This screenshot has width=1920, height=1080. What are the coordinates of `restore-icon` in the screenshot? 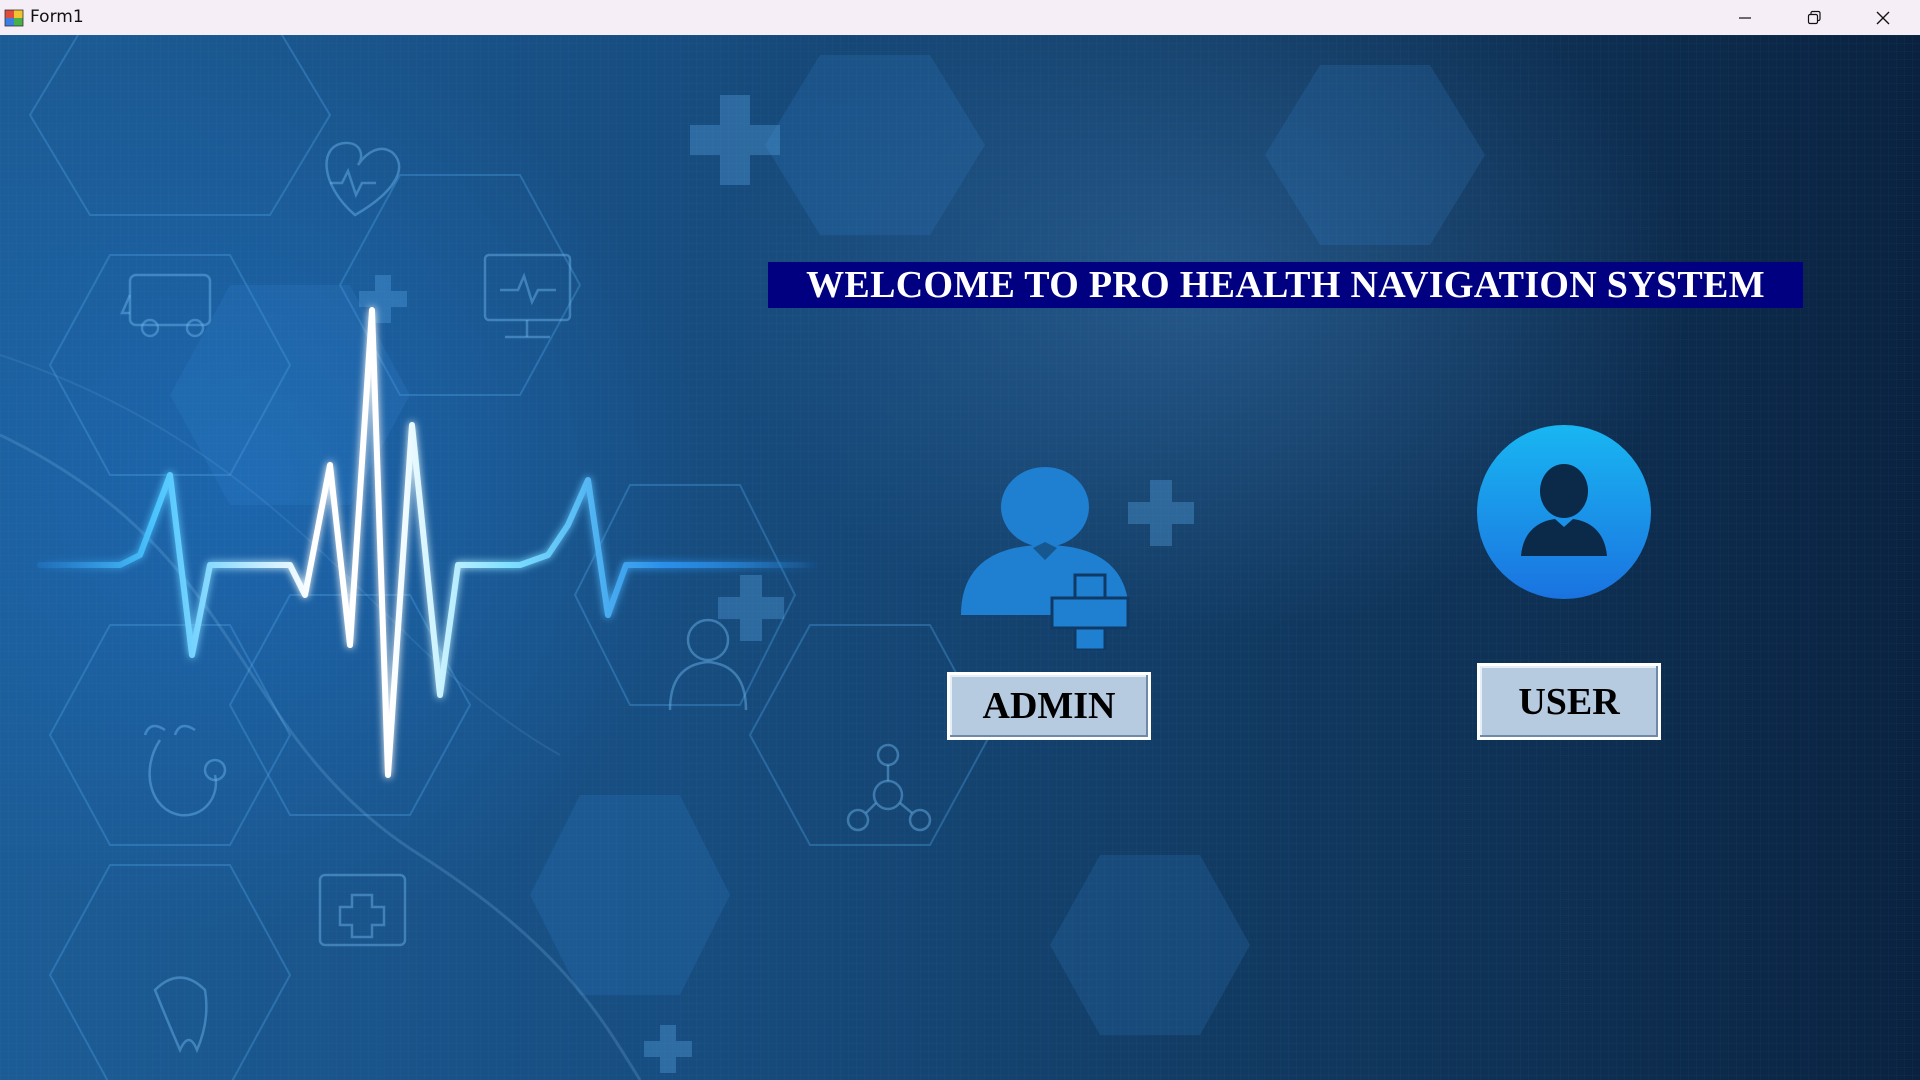 It's located at (1814, 17).